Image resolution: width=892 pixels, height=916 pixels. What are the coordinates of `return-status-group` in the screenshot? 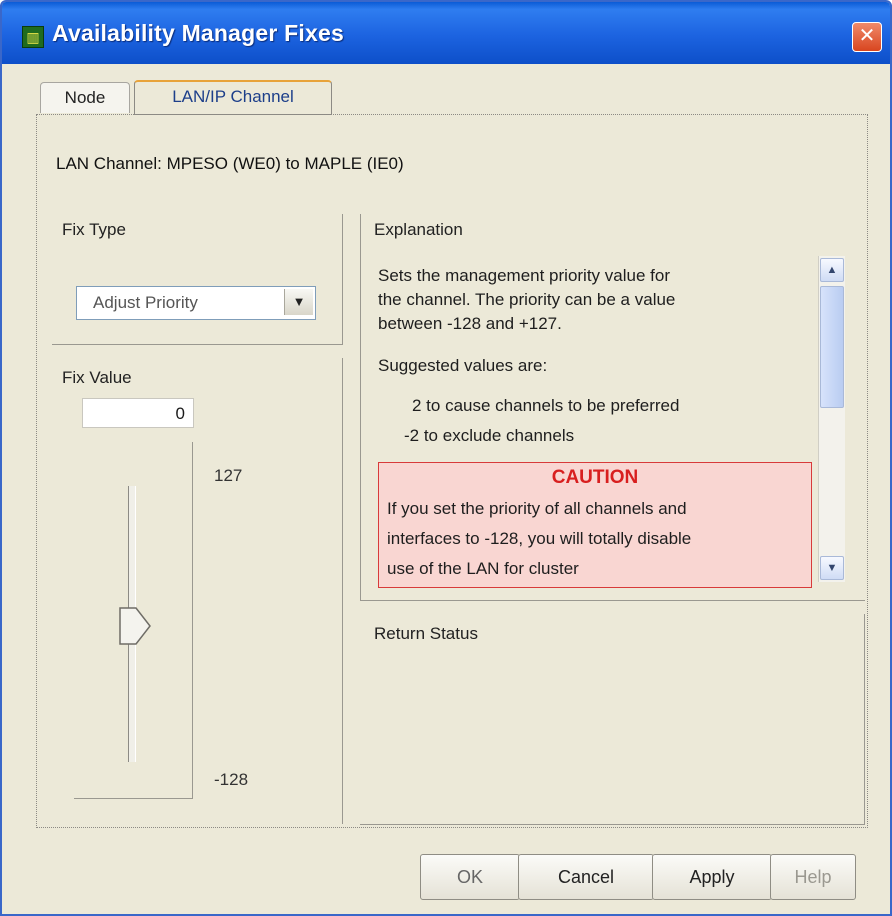 It's located at (612, 719).